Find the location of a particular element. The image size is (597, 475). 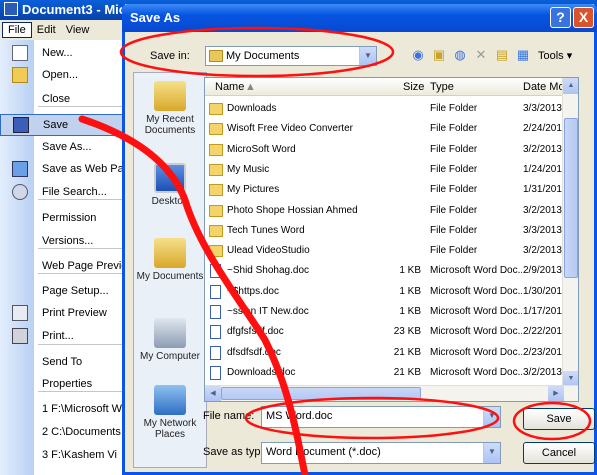

save-as-type-value: Word Document (*.doc) is located at coordinates (323, 452).